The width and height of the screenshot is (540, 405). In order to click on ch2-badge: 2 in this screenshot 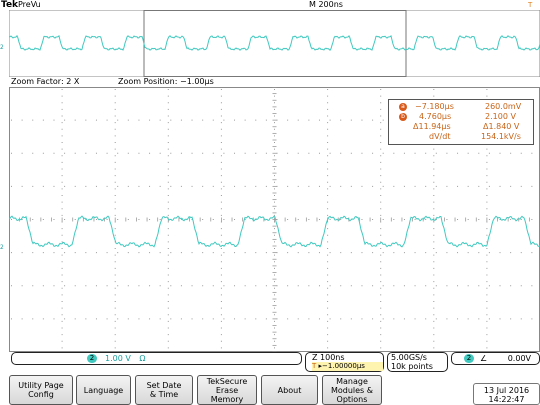, I will do `click(92, 358)`.